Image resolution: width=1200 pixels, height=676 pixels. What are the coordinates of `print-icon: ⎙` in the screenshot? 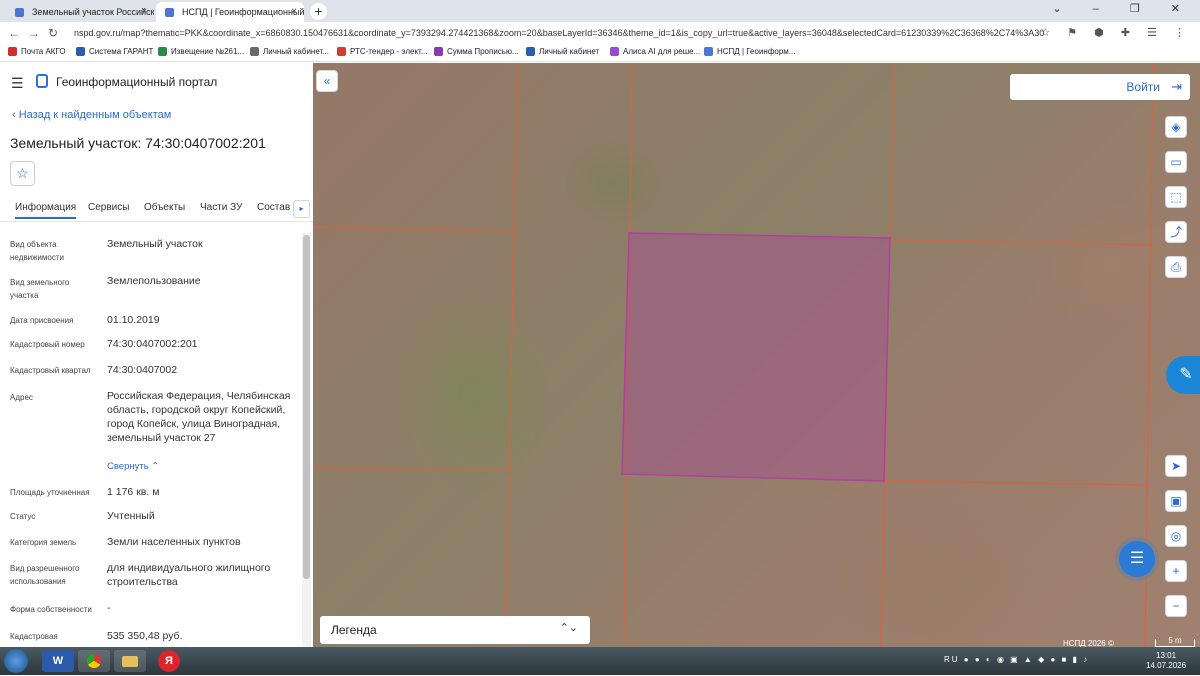 It's located at (1176, 267).